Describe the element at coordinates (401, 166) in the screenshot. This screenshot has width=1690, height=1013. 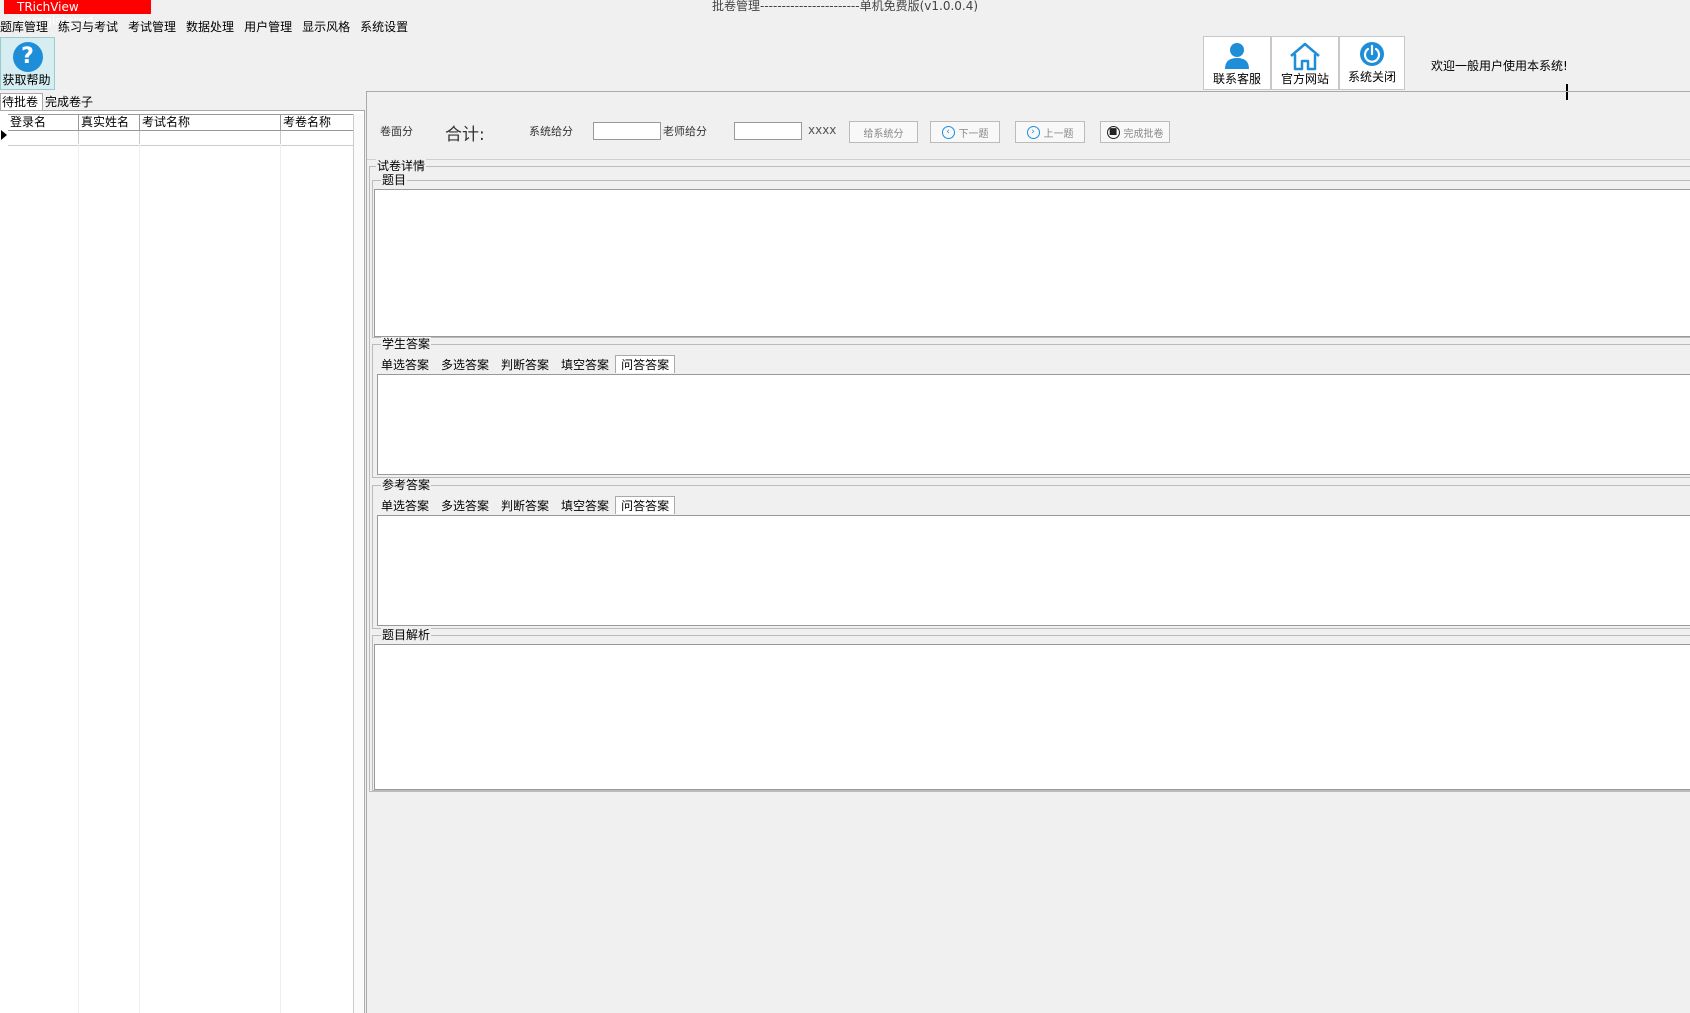
I see `paper-details-label: 试卷详情` at that location.